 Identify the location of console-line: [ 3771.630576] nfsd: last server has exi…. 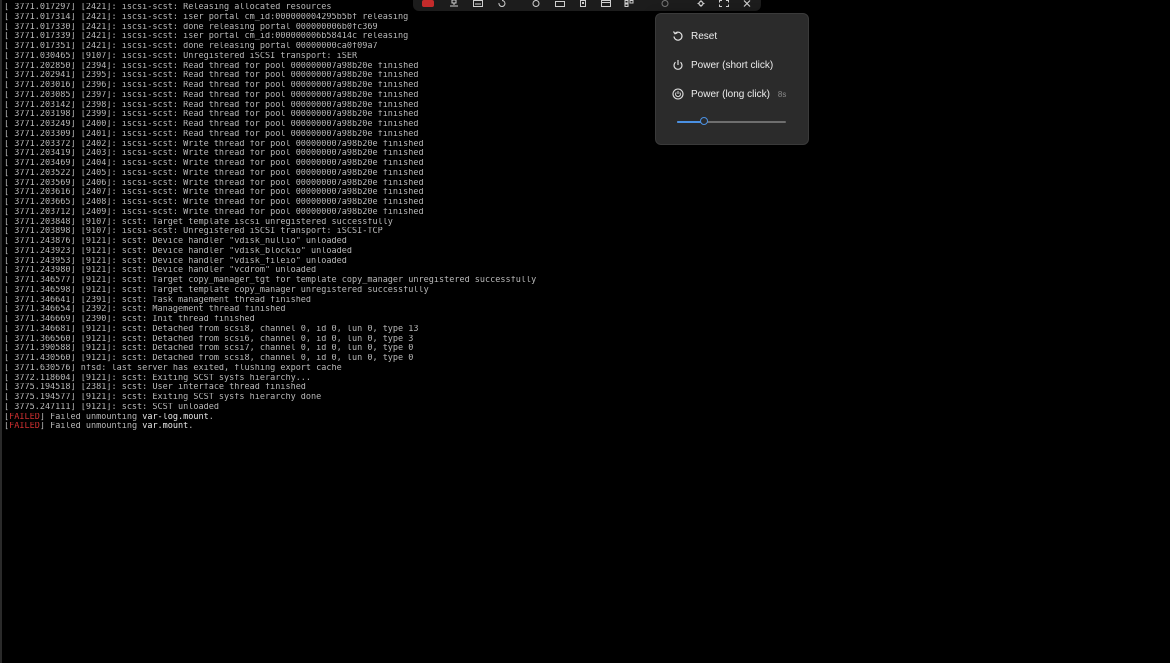
(173, 368).